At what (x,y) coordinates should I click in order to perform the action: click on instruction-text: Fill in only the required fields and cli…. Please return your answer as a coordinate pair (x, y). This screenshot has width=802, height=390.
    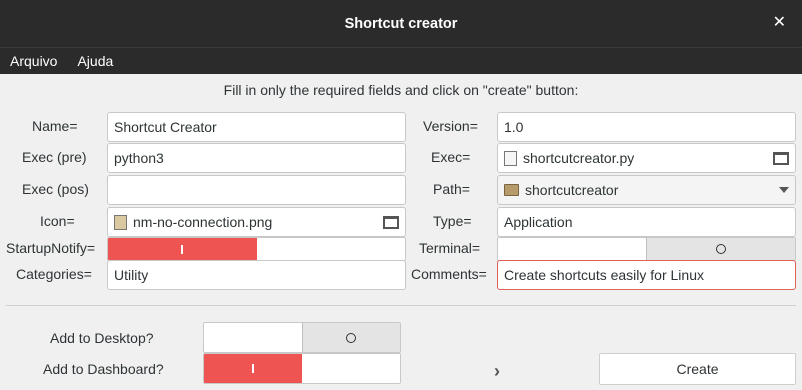
    Looking at the image, I should click on (401, 90).